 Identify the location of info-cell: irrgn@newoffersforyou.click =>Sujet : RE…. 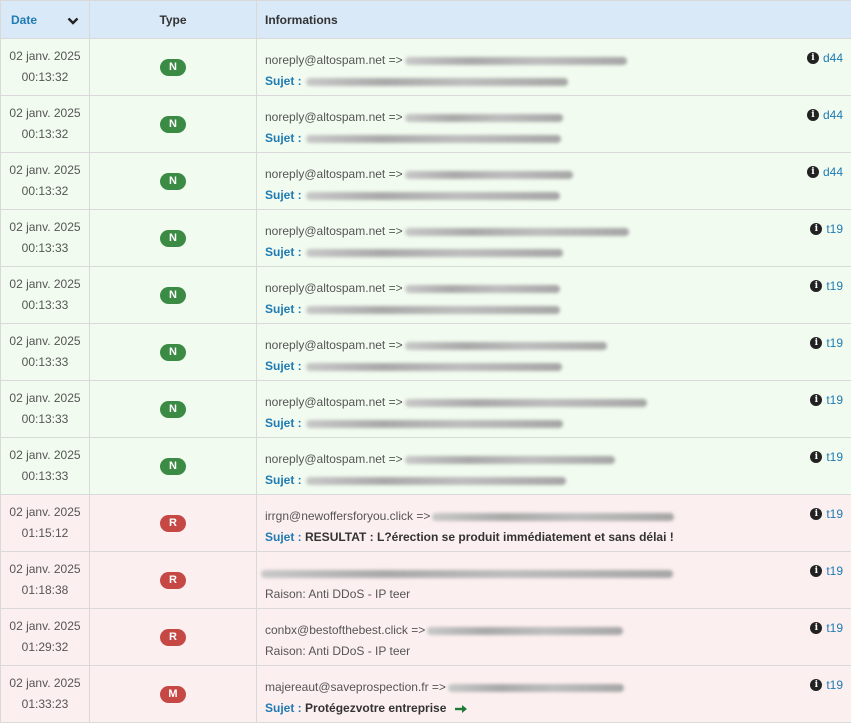
(554, 523).